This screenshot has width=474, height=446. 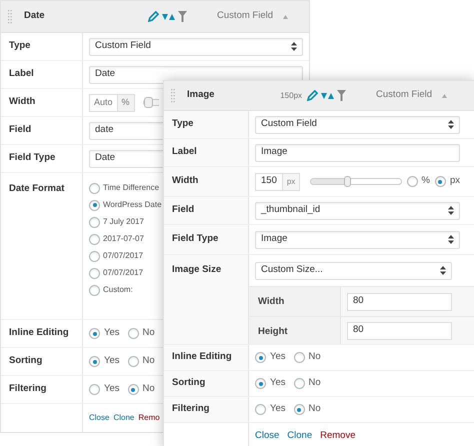 I want to click on radio-label: 2017-07-07, so click(x=123, y=239).